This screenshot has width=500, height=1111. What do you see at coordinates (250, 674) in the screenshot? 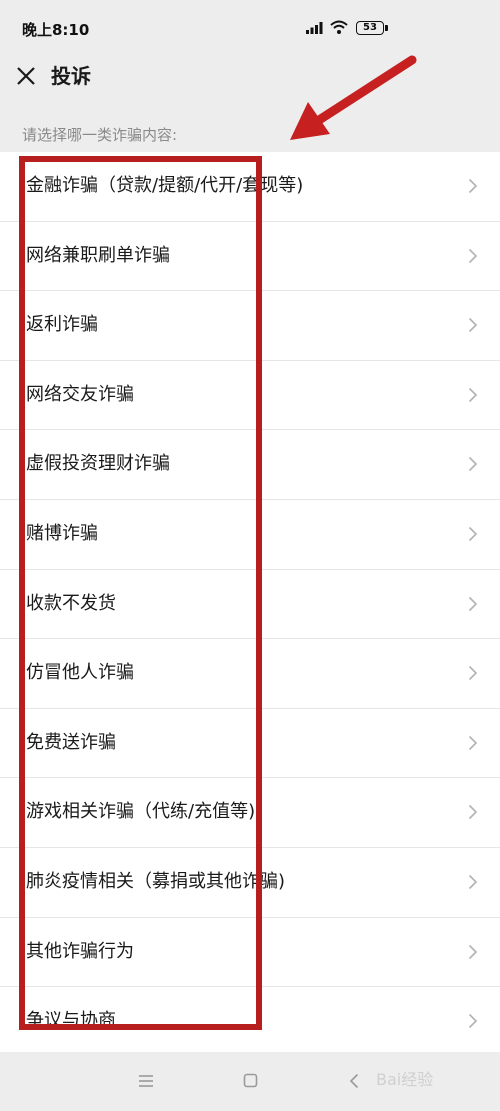
I see `list-item-impersonation-fraud: 仿冒他人诈骗` at bounding box center [250, 674].